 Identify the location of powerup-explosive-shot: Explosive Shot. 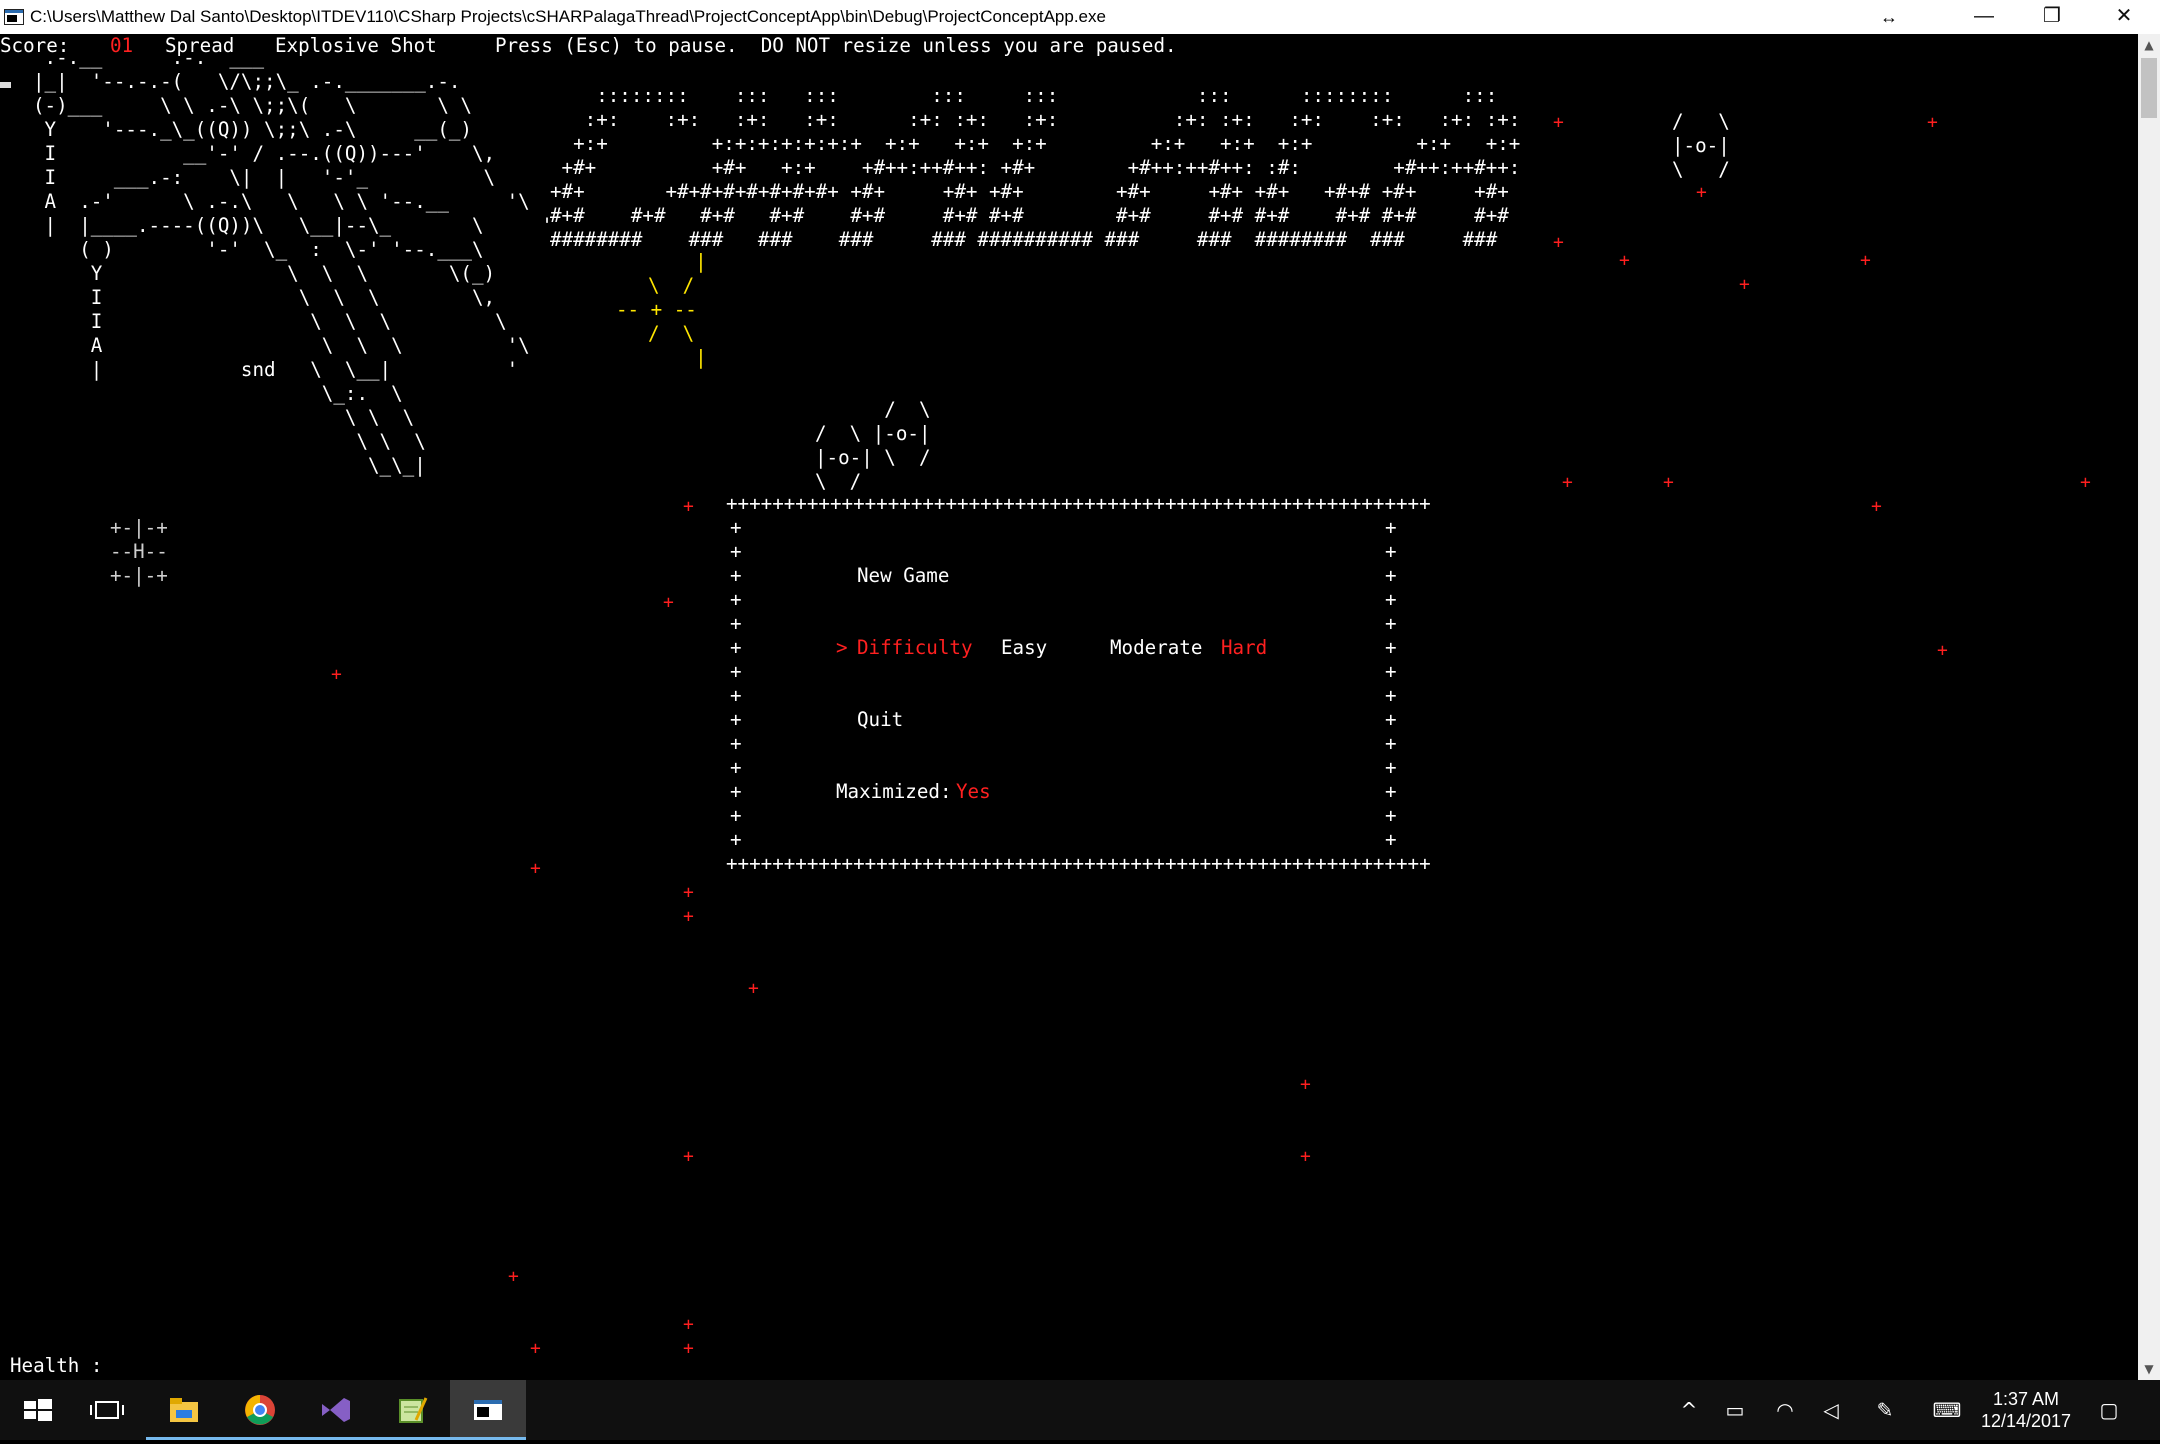
(356, 45).